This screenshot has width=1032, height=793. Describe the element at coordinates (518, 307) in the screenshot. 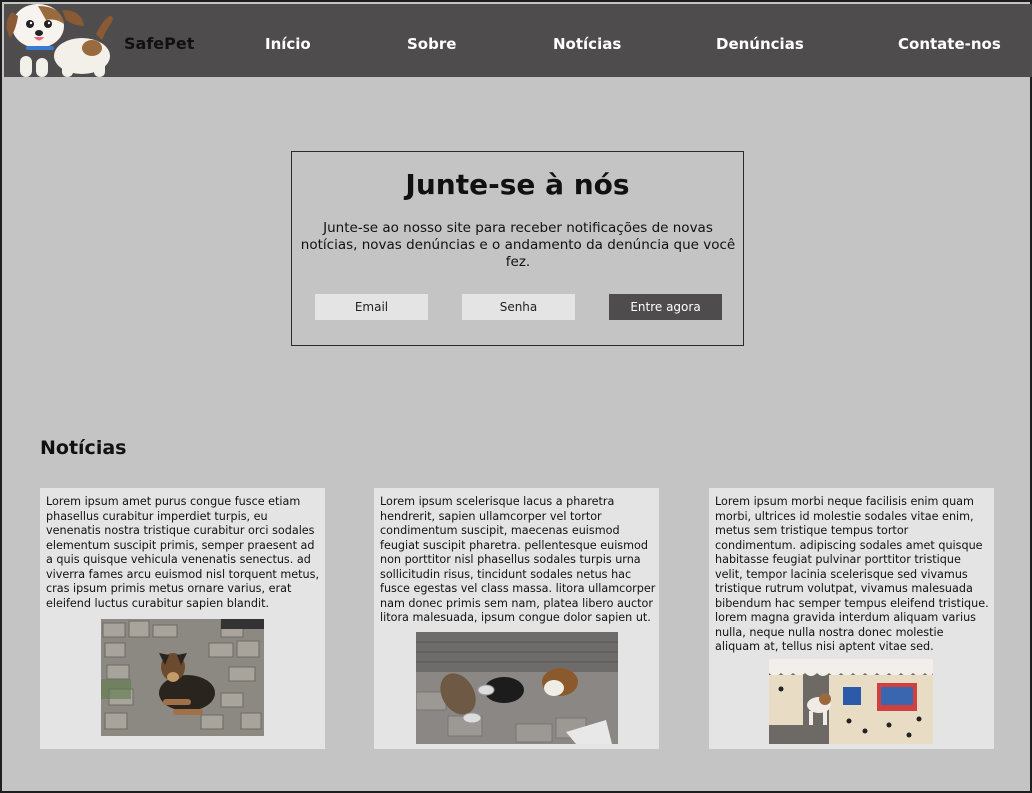

I see `password-field: Senha` at that location.